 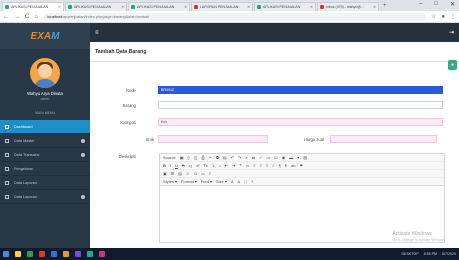 What do you see at coordinates (169, 157) in the screenshot?
I see `source-button: Source` at bounding box center [169, 157].